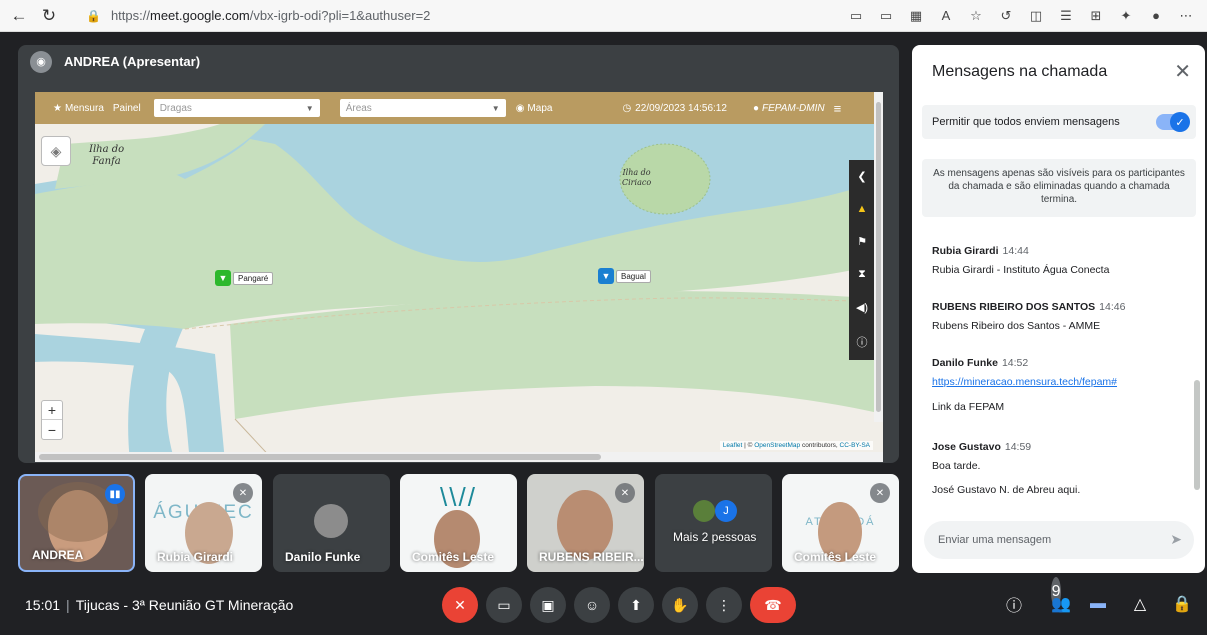  I want to click on osm-link: OpenStreetMap, so click(777, 445).